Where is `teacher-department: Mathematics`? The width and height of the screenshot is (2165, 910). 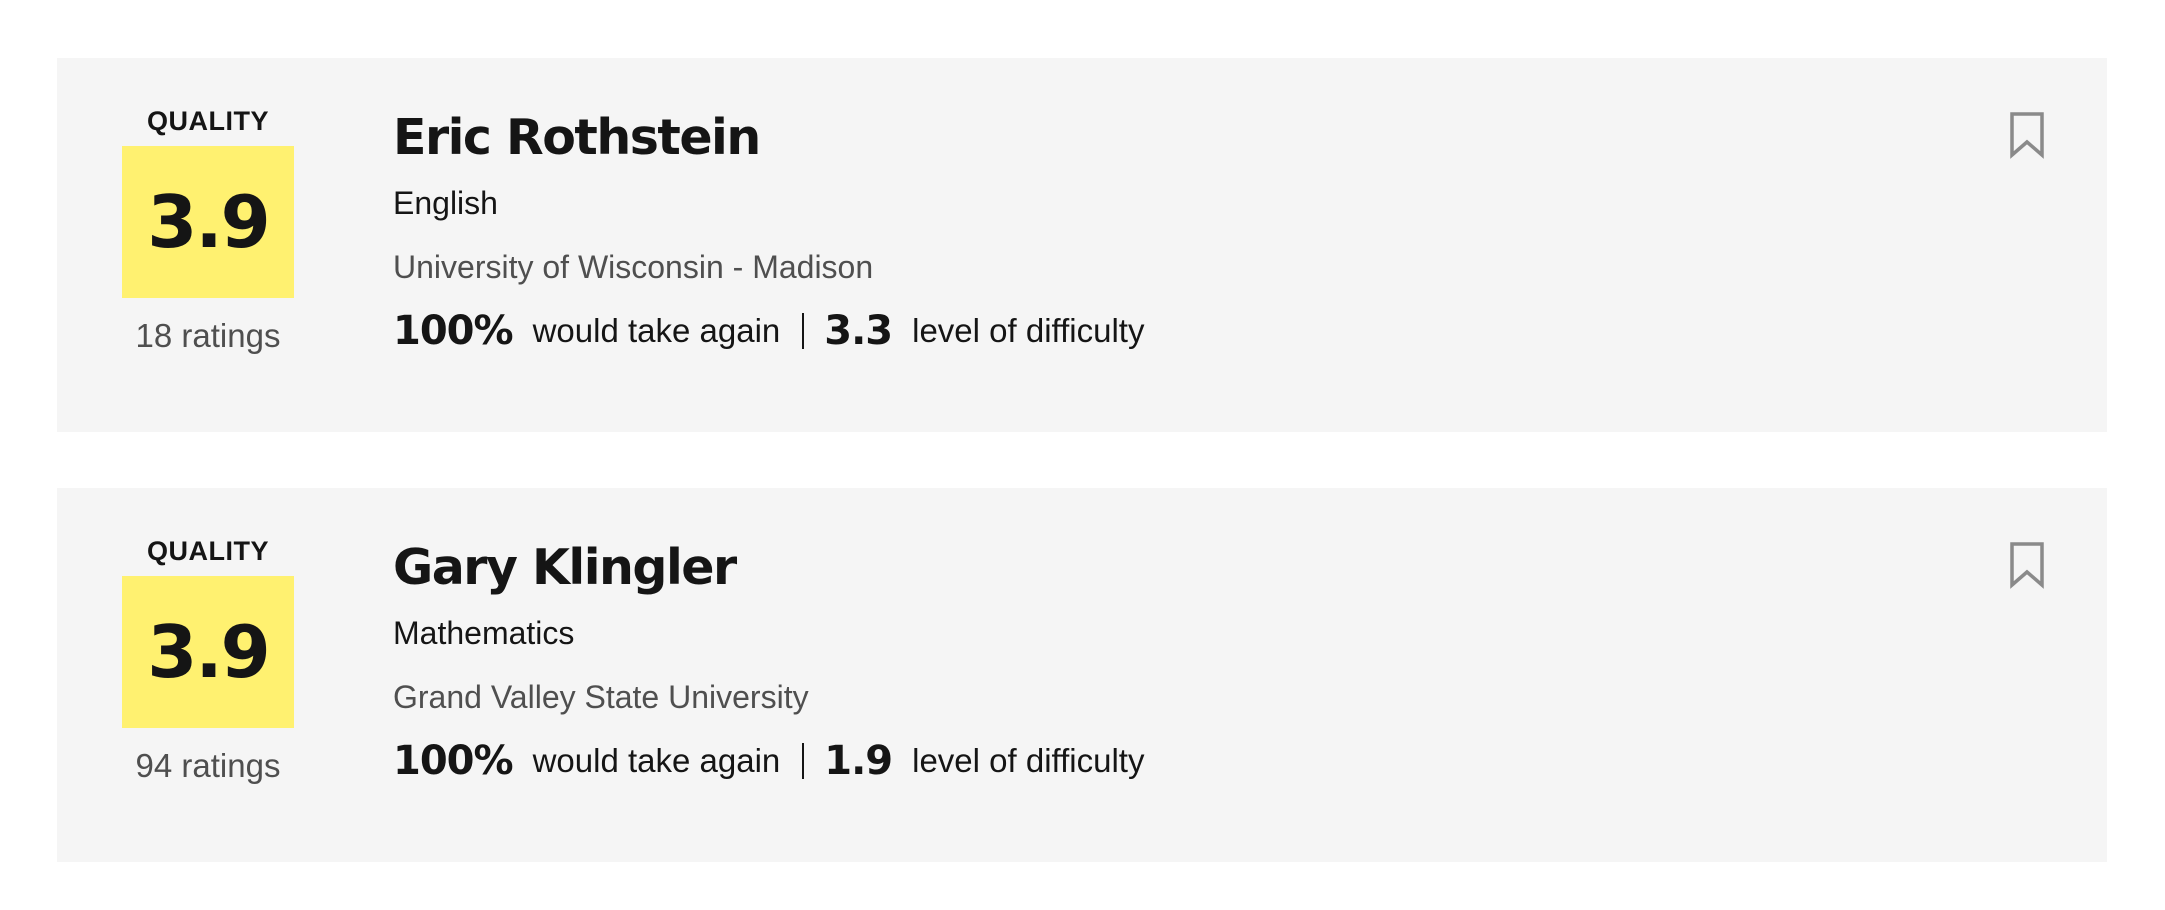 teacher-department: Mathematics is located at coordinates (484, 633).